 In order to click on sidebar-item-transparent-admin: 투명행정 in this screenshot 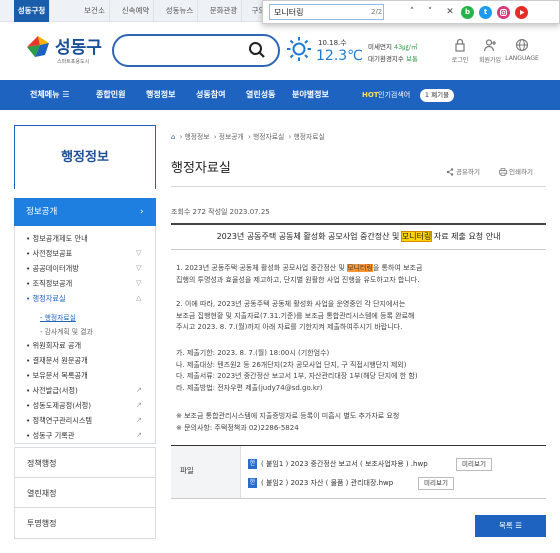, I will do `click(85, 523)`.